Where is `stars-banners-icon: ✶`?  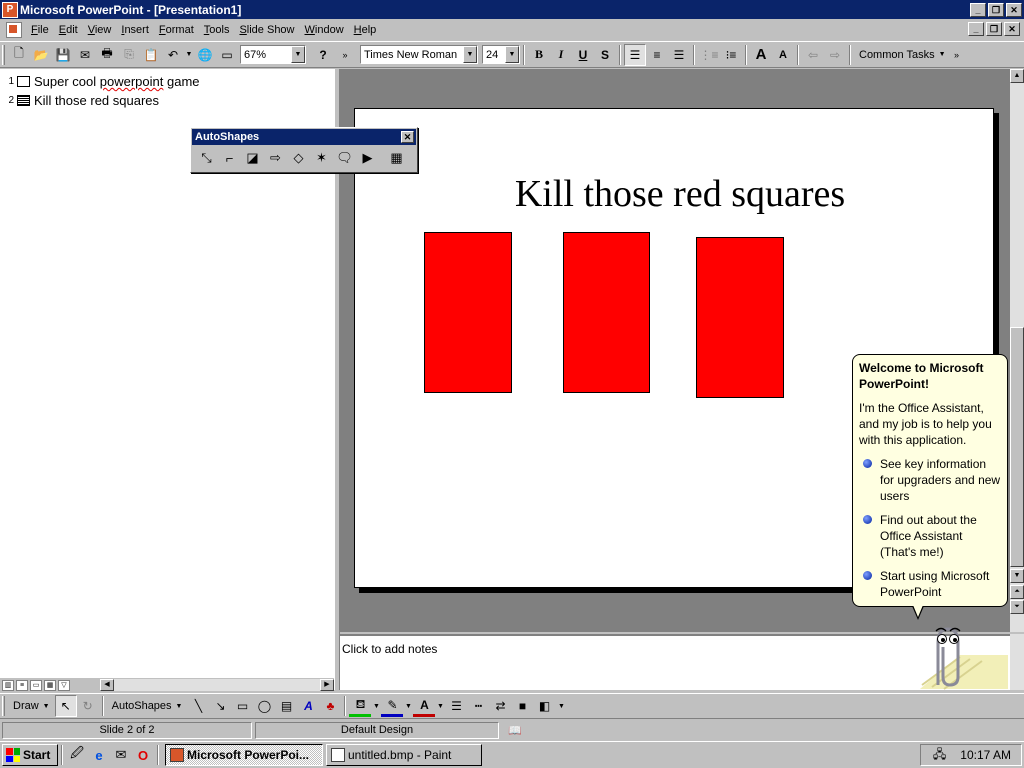
stars-banners-icon: ✶ is located at coordinates (321, 158).